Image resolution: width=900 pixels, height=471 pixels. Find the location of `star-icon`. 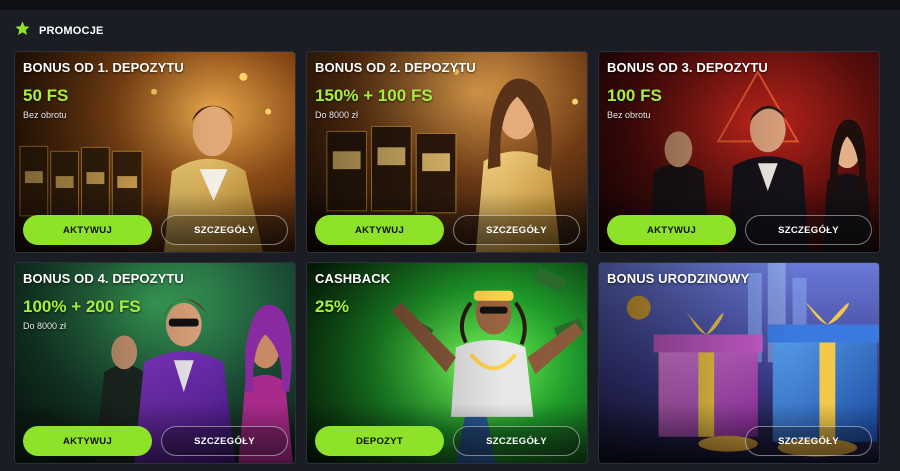

star-icon is located at coordinates (22, 31).